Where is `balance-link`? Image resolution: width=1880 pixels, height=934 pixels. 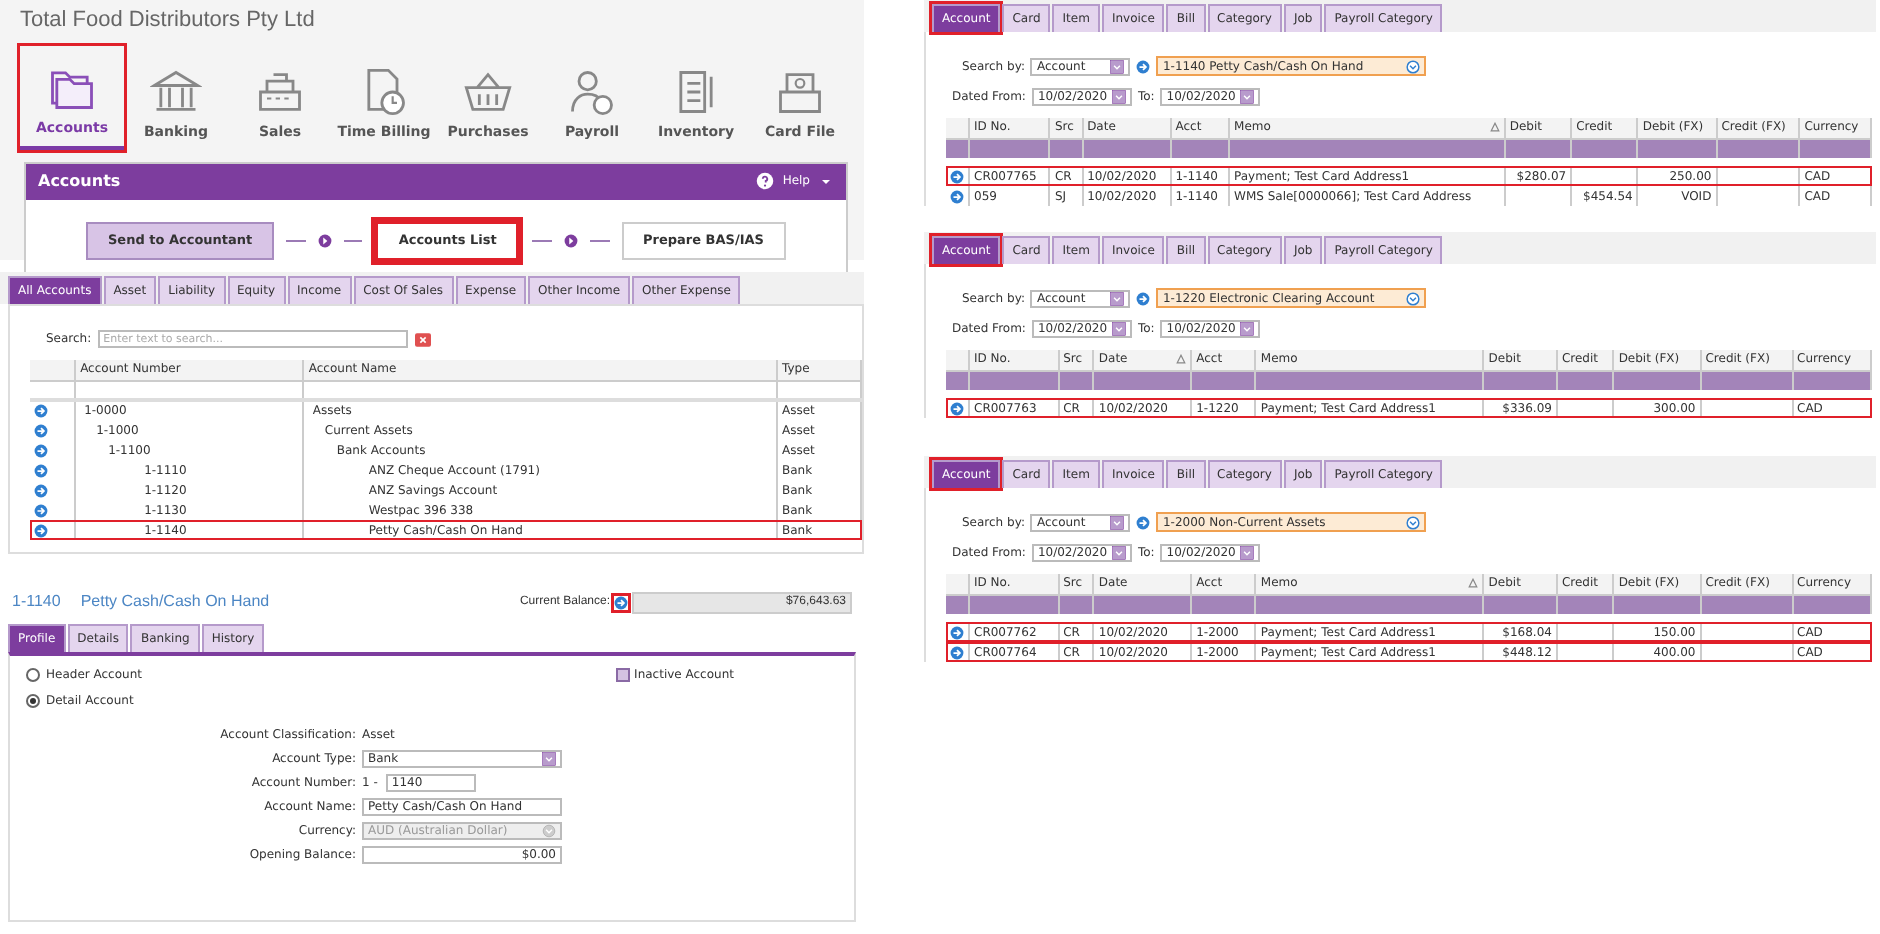 balance-link is located at coordinates (621, 602).